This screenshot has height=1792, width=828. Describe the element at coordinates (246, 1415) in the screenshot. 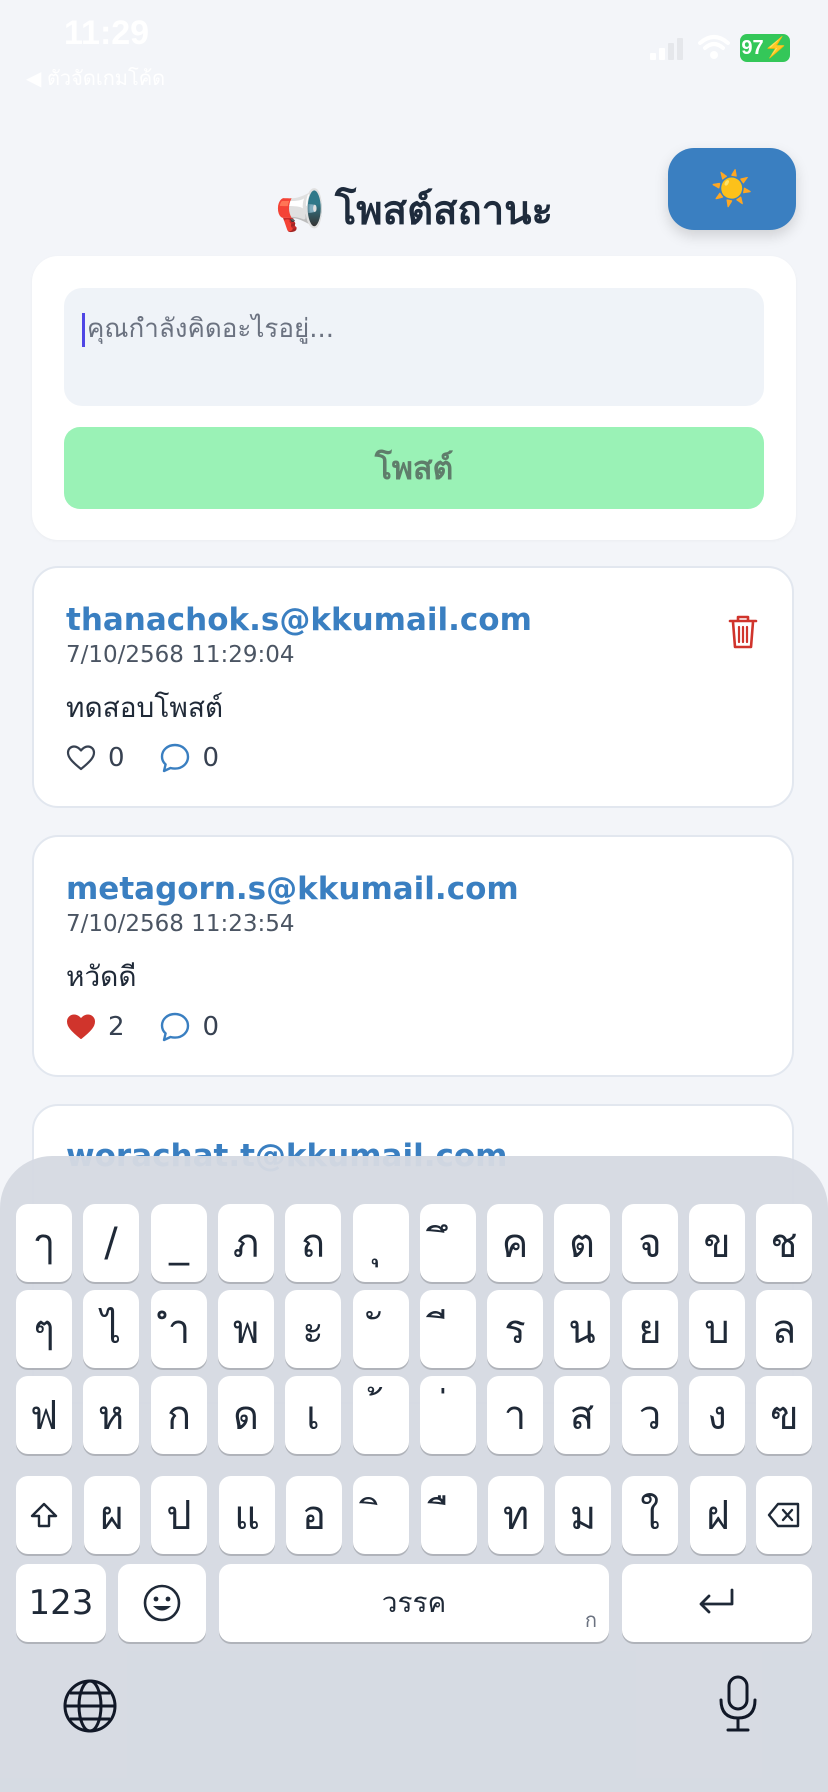

I see `letter-key: ด` at that location.